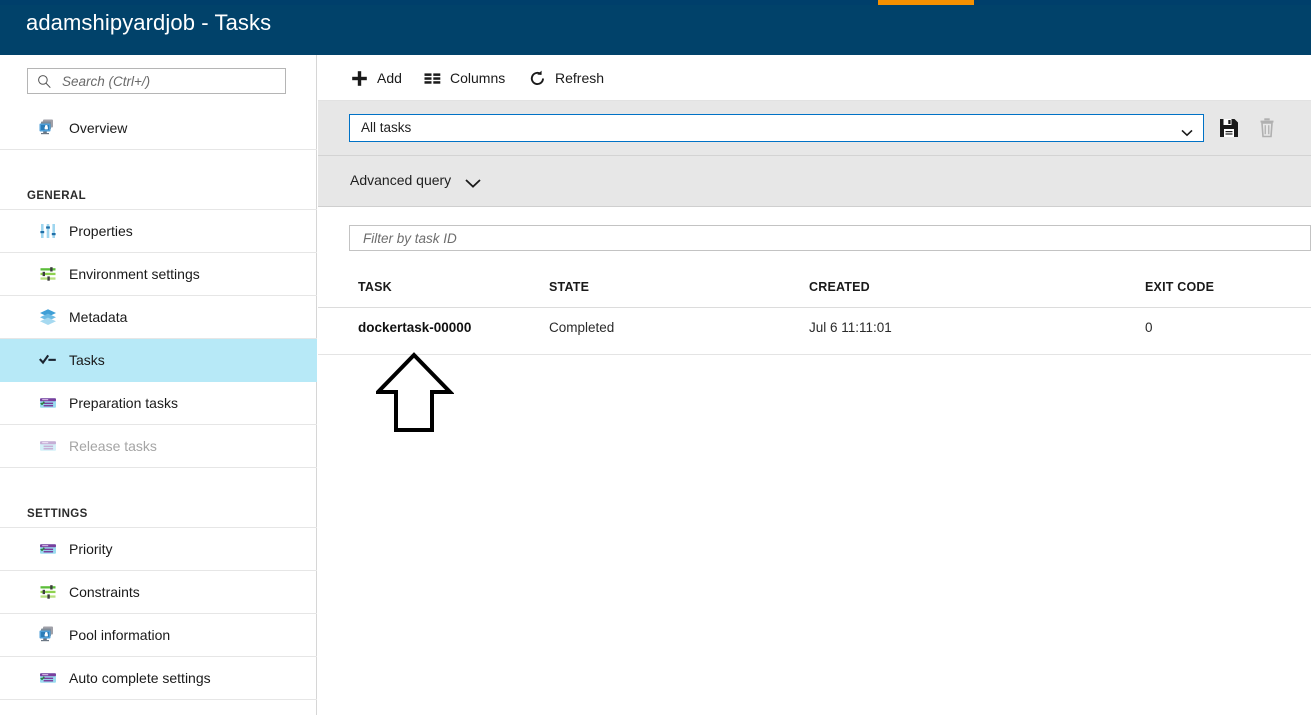  Describe the element at coordinates (134, 274) in the screenshot. I see `sidebar-item-label: Environment settings` at that location.